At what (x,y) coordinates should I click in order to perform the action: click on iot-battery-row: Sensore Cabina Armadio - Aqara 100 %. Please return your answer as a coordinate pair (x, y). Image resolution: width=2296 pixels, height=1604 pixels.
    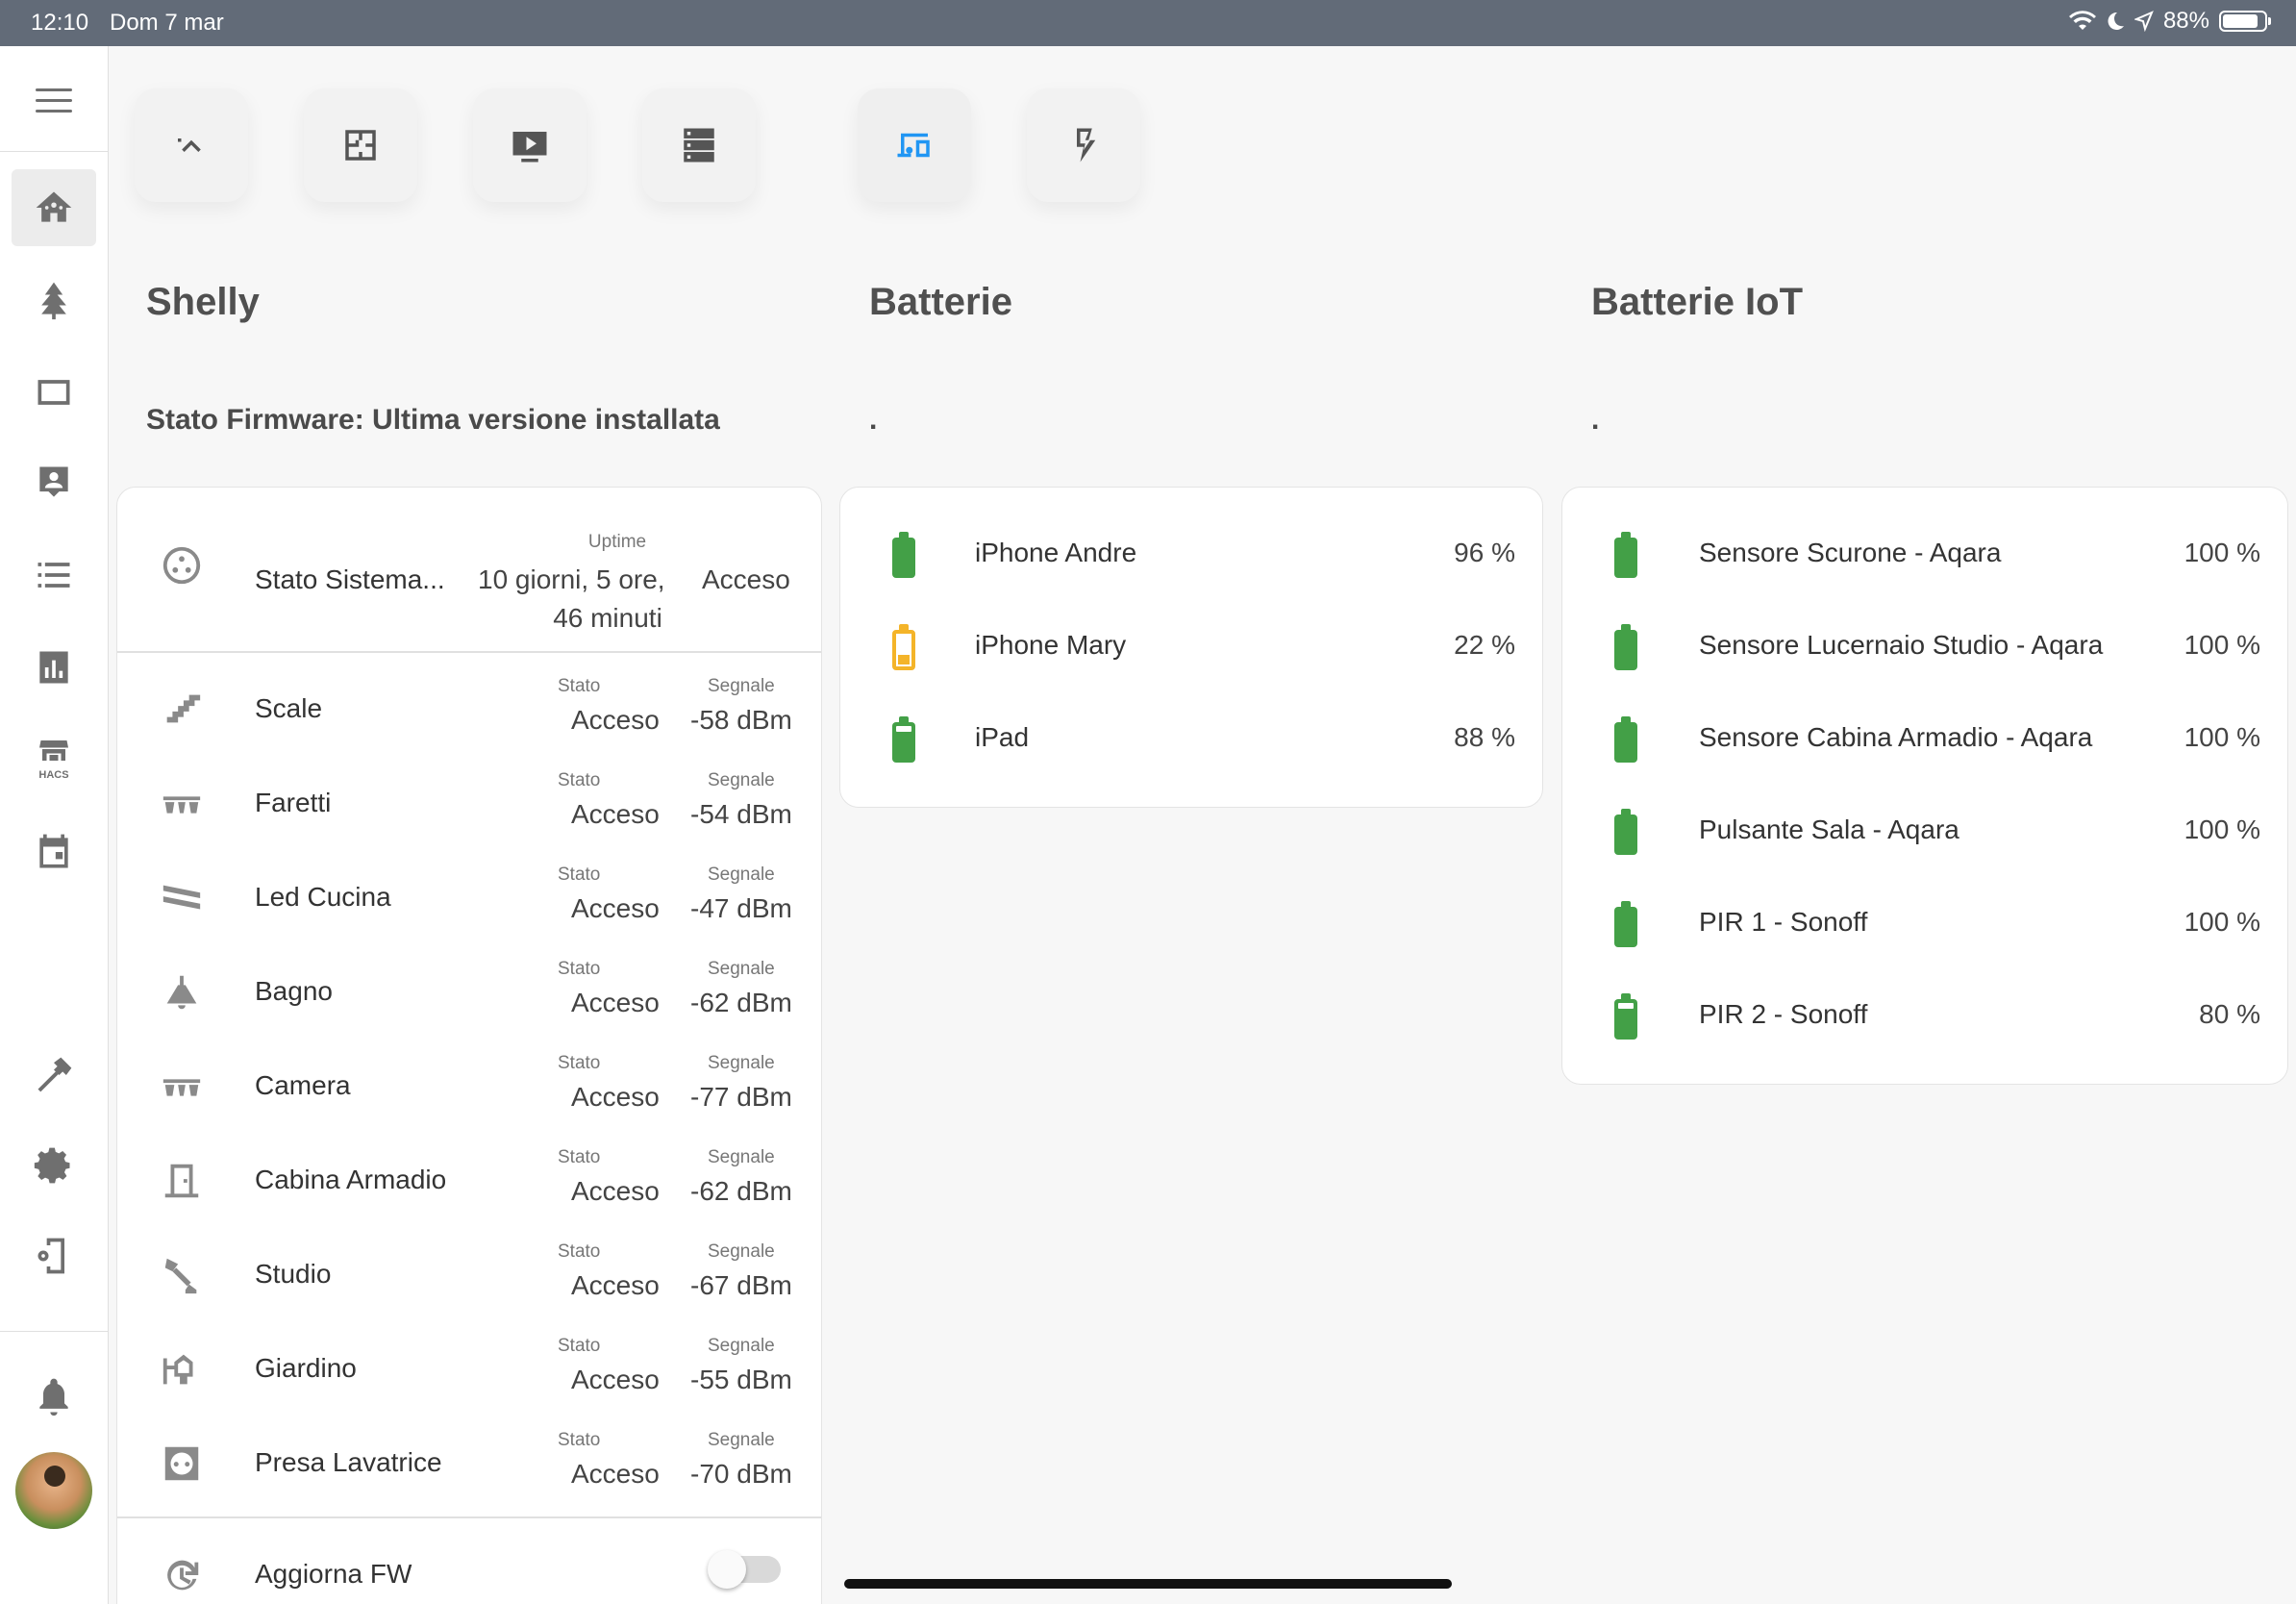
    Looking at the image, I should click on (1925, 741).